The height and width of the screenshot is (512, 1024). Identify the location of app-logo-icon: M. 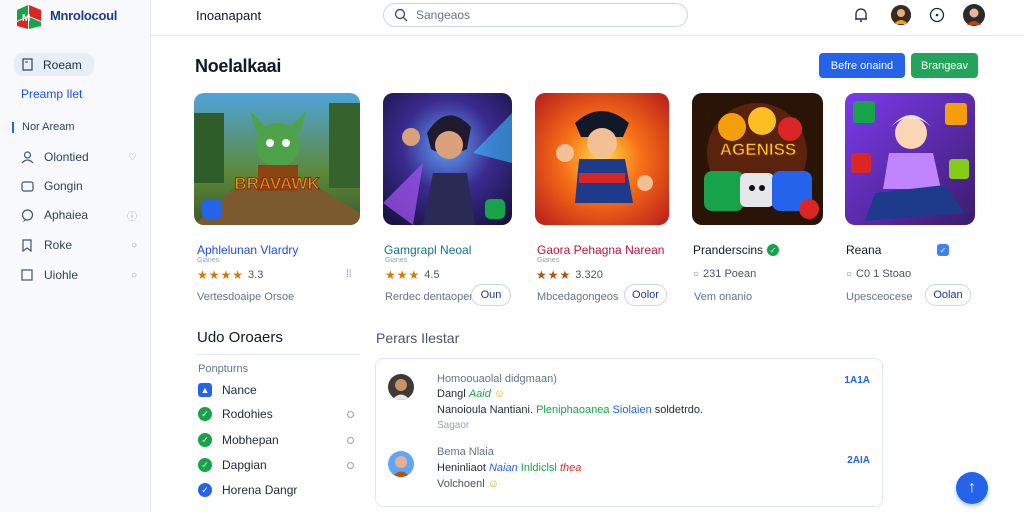
(29, 17).